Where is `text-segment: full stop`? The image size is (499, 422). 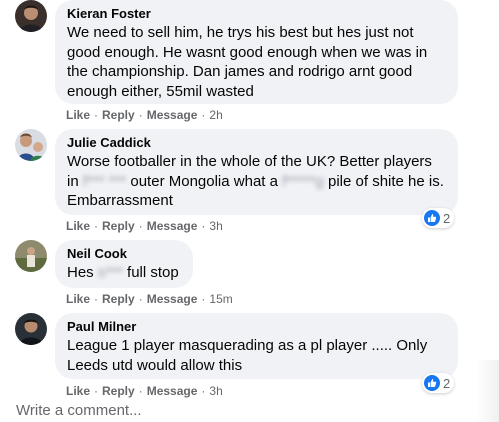
text-segment: full stop is located at coordinates (150, 272).